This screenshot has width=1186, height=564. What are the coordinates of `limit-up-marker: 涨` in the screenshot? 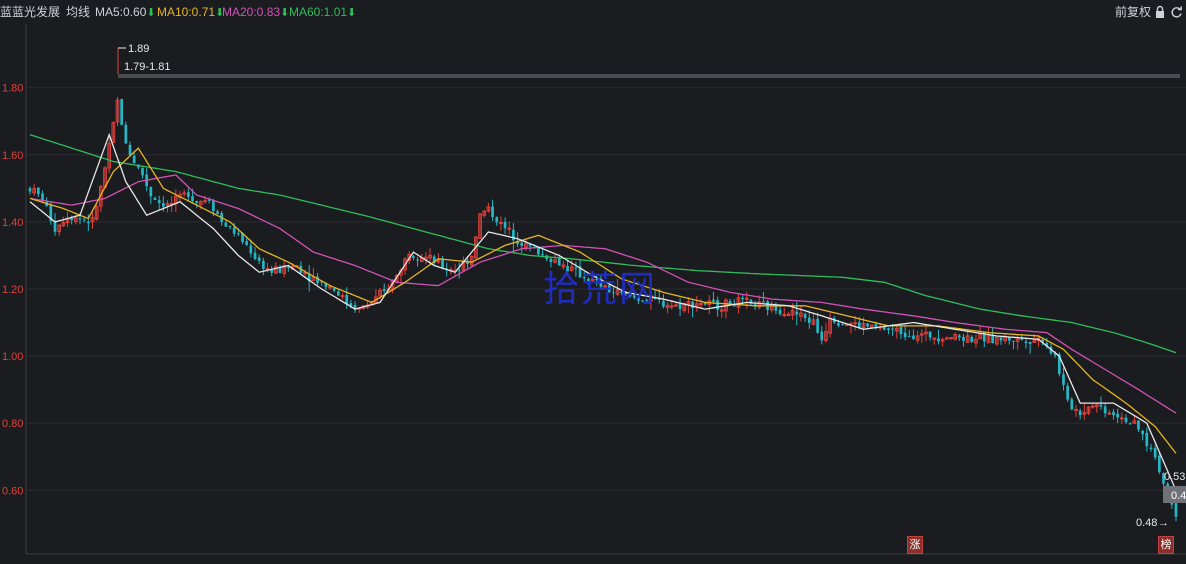 It's located at (915, 545).